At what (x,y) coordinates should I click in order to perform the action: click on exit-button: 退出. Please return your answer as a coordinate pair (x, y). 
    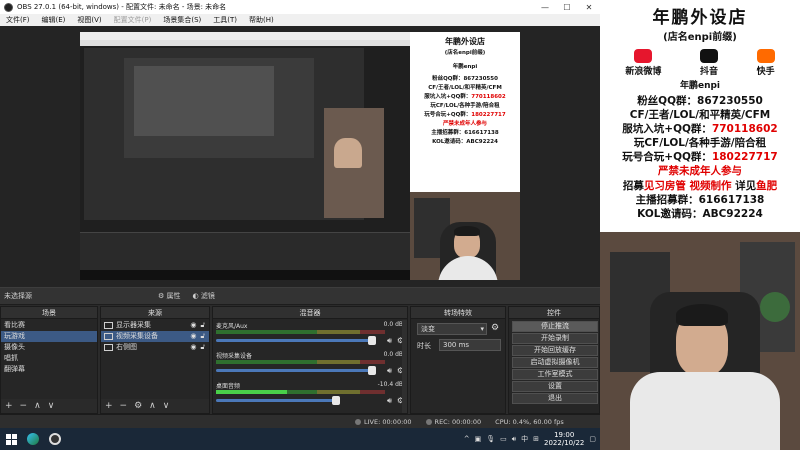
    Looking at the image, I should click on (555, 398).